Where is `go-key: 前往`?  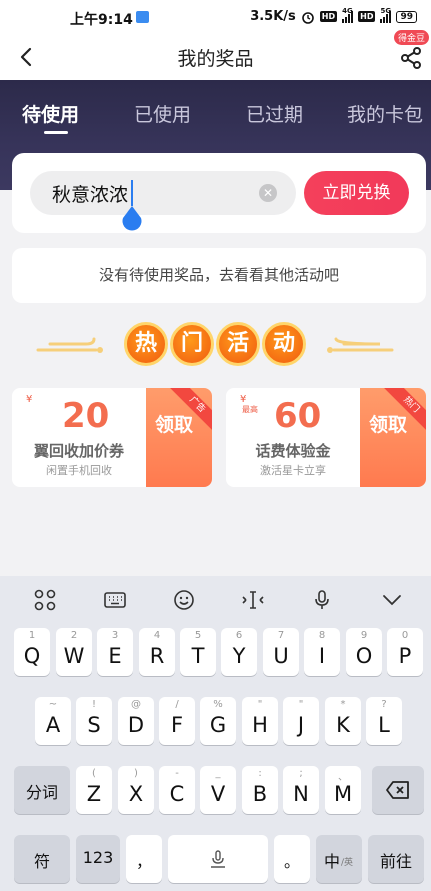 go-key: 前往 is located at coordinates (396, 859).